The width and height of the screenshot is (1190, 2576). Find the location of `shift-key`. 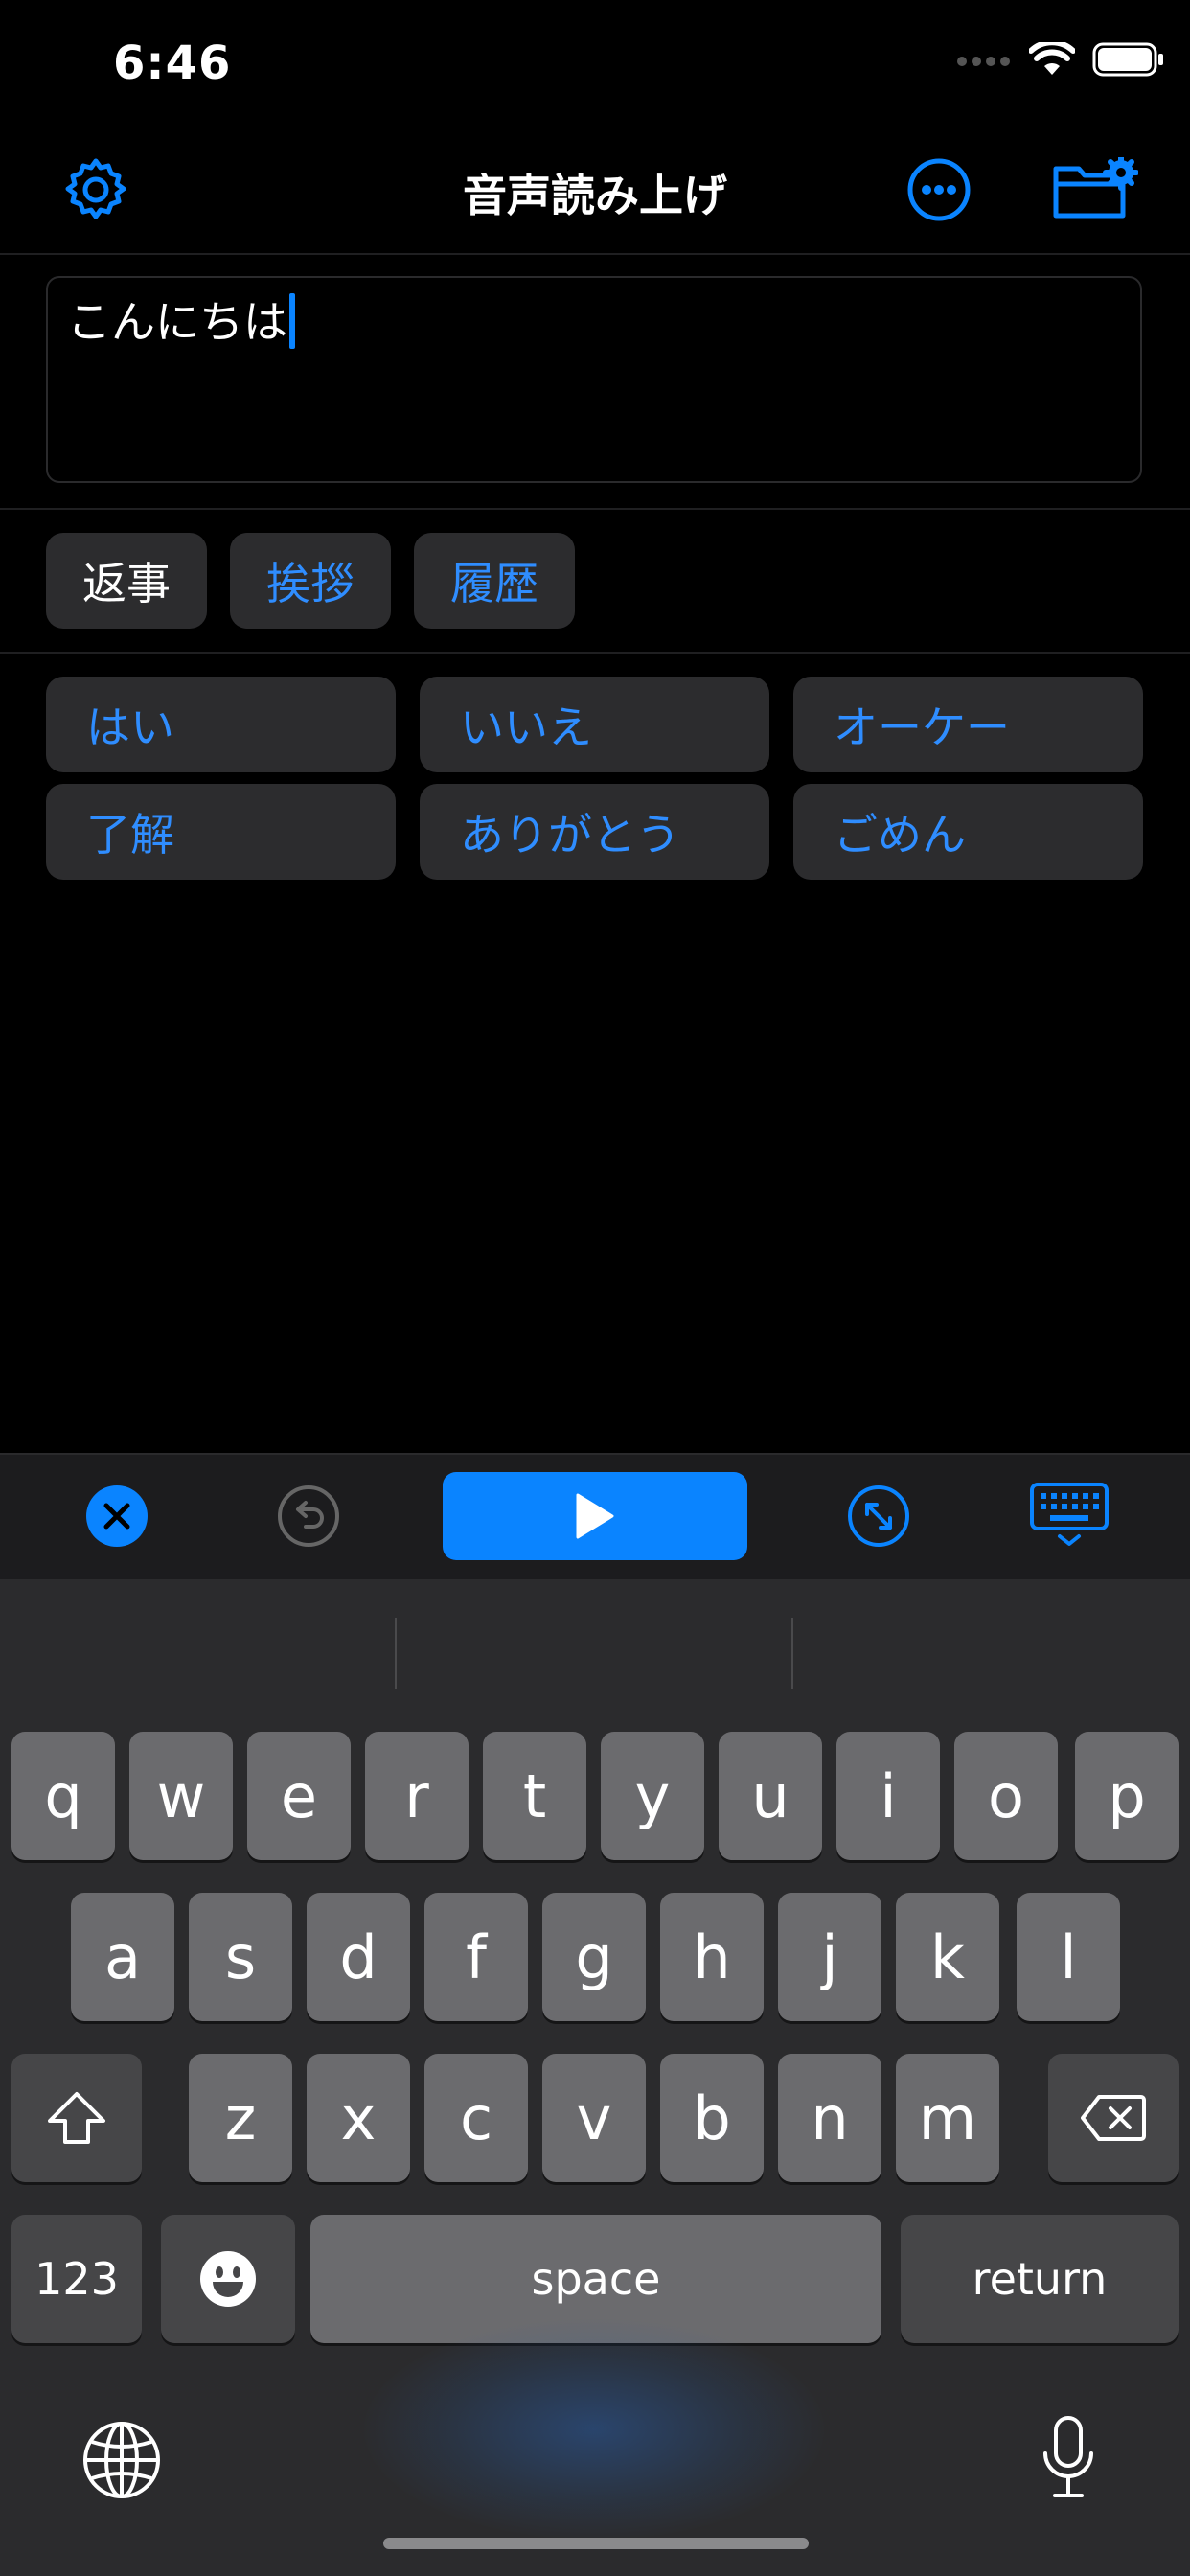

shift-key is located at coordinates (76, 2118).